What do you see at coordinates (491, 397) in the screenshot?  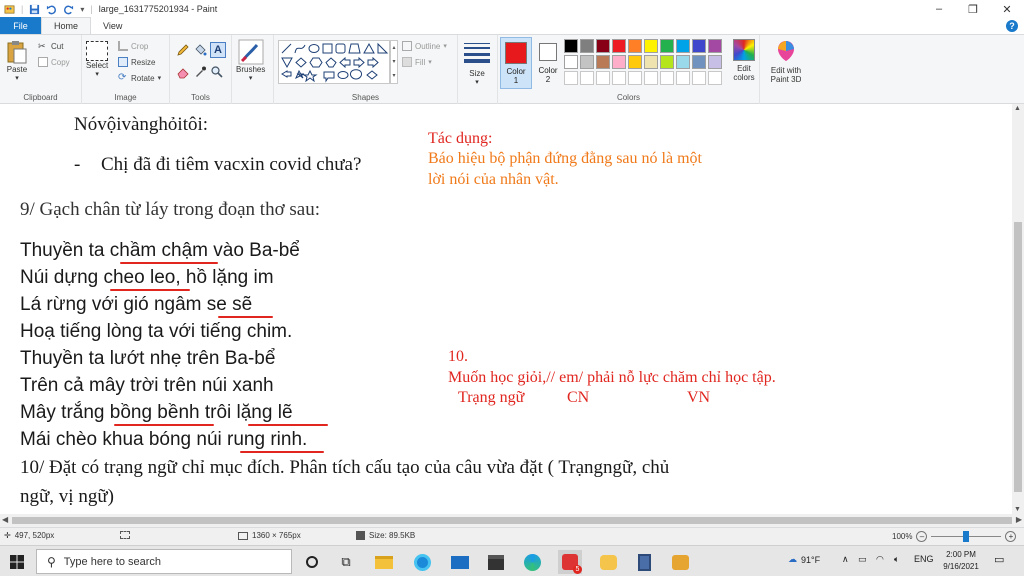 I see `label-trang-ngu: Trạng ngữ` at bounding box center [491, 397].